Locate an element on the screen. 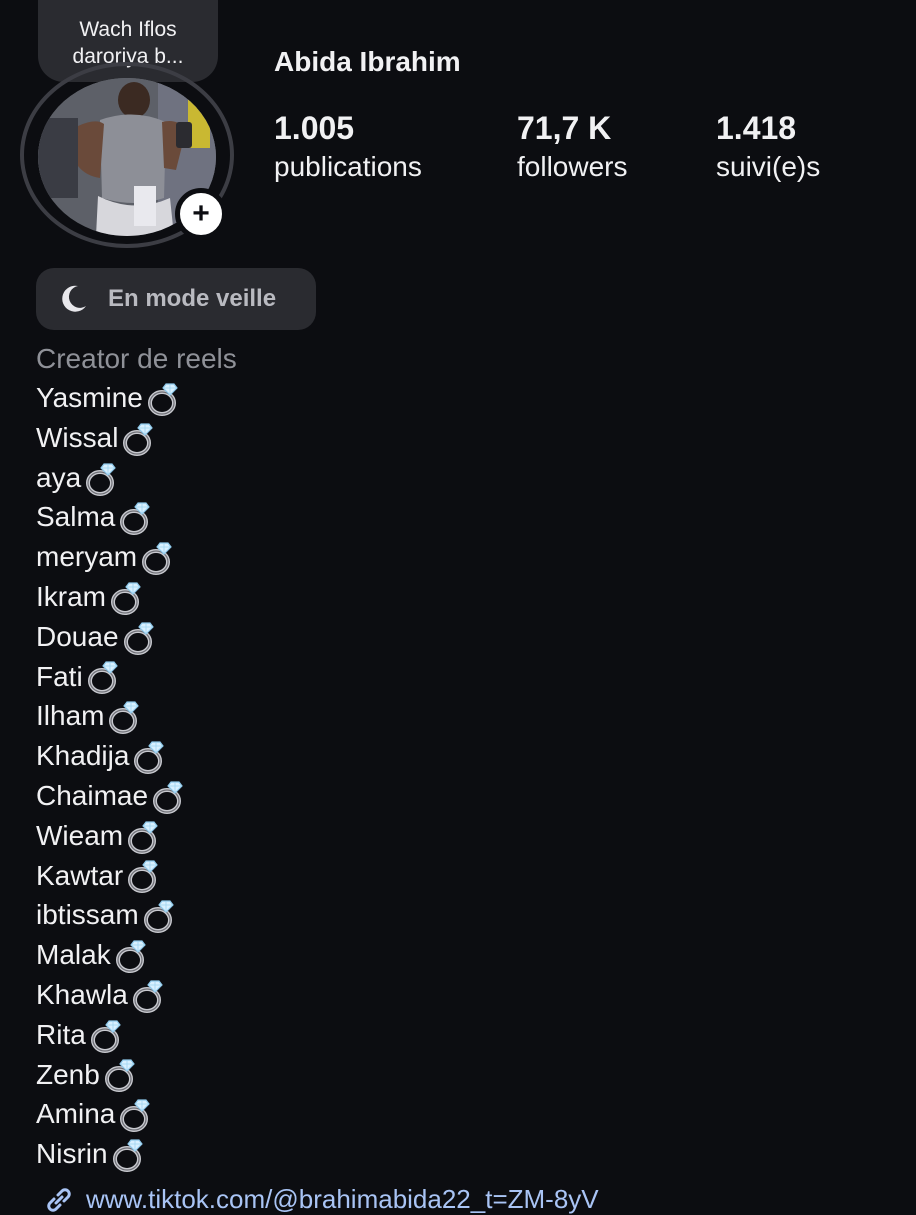 This screenshot has width=916, height=1215. bio-name-item: Amina is located at coordinates (136, 1114).